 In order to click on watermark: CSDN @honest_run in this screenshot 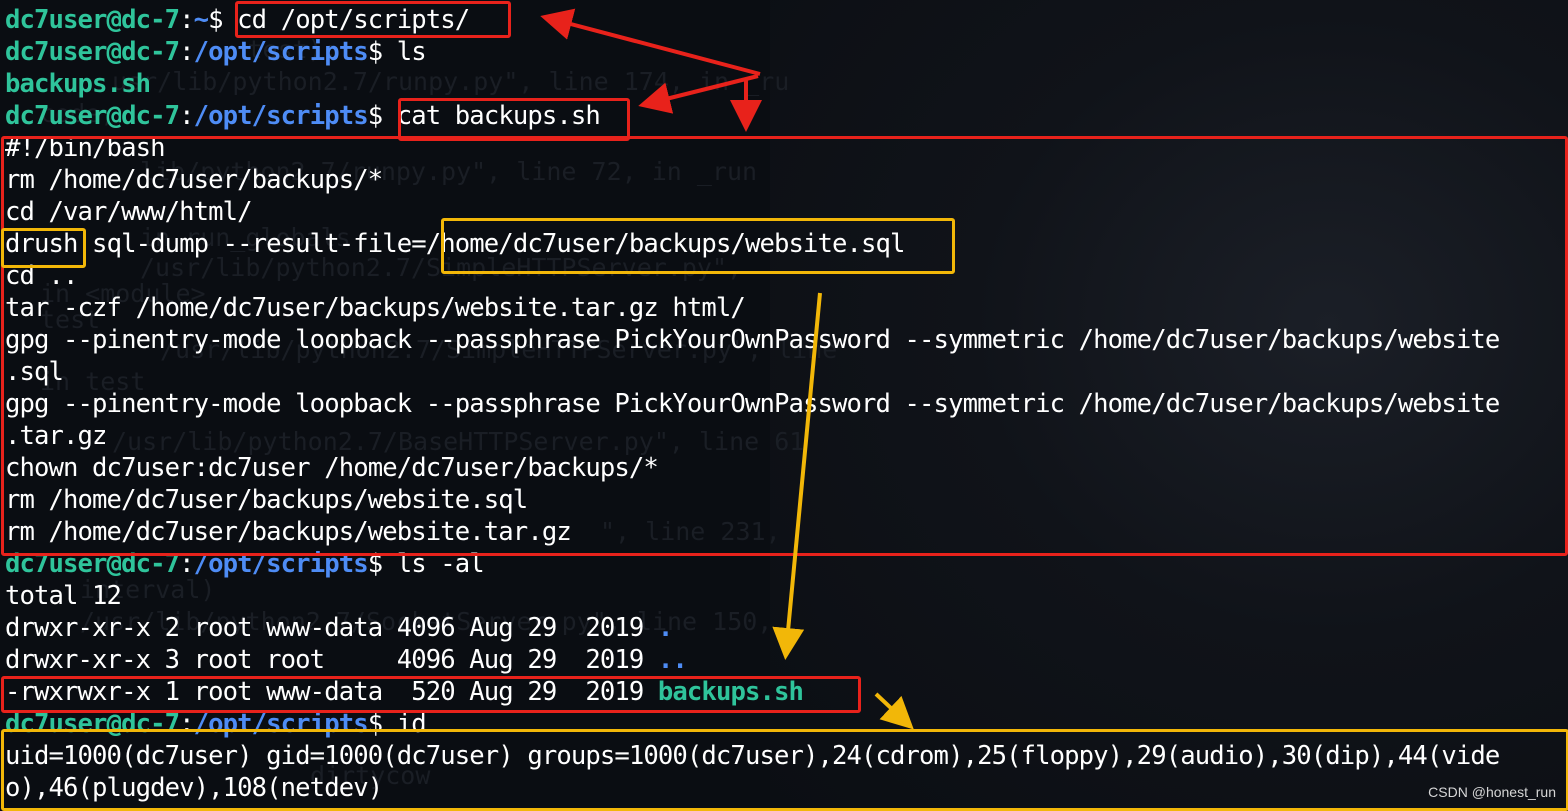, I will do `click(1492, 792)`.